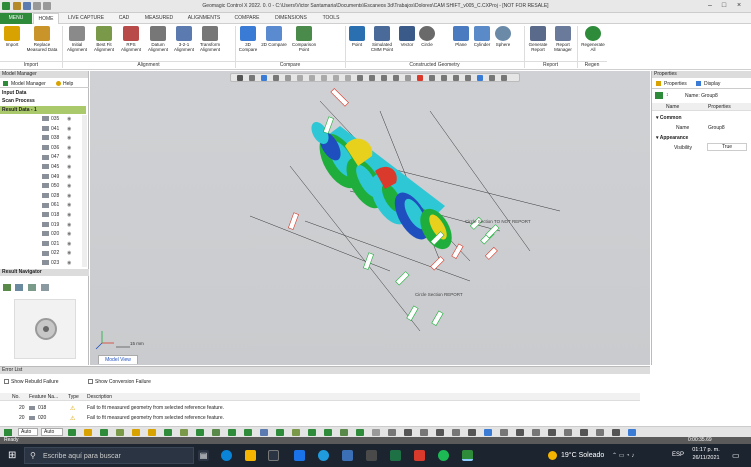 The image size is (751, 467). Describe the element at coordinates (56, 234) in the screenshot. I see `tree-item: 020 ◉` at that location.